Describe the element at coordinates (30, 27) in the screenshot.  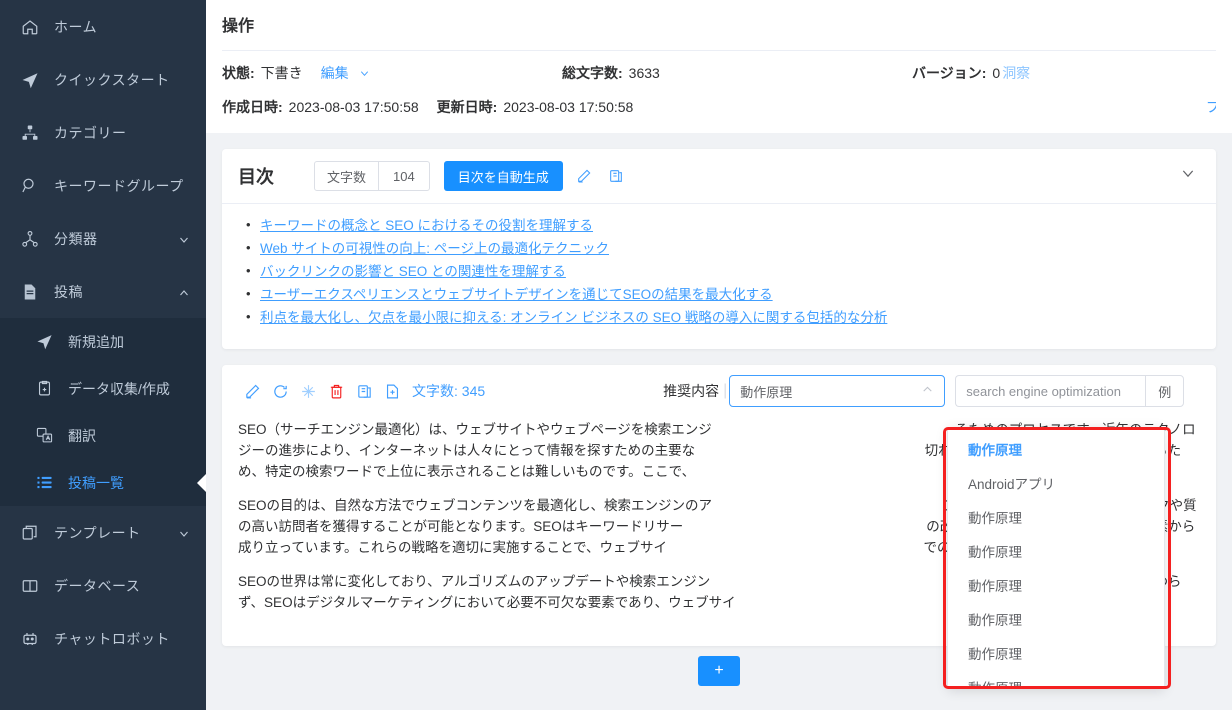
I see `home-icon` at that location.